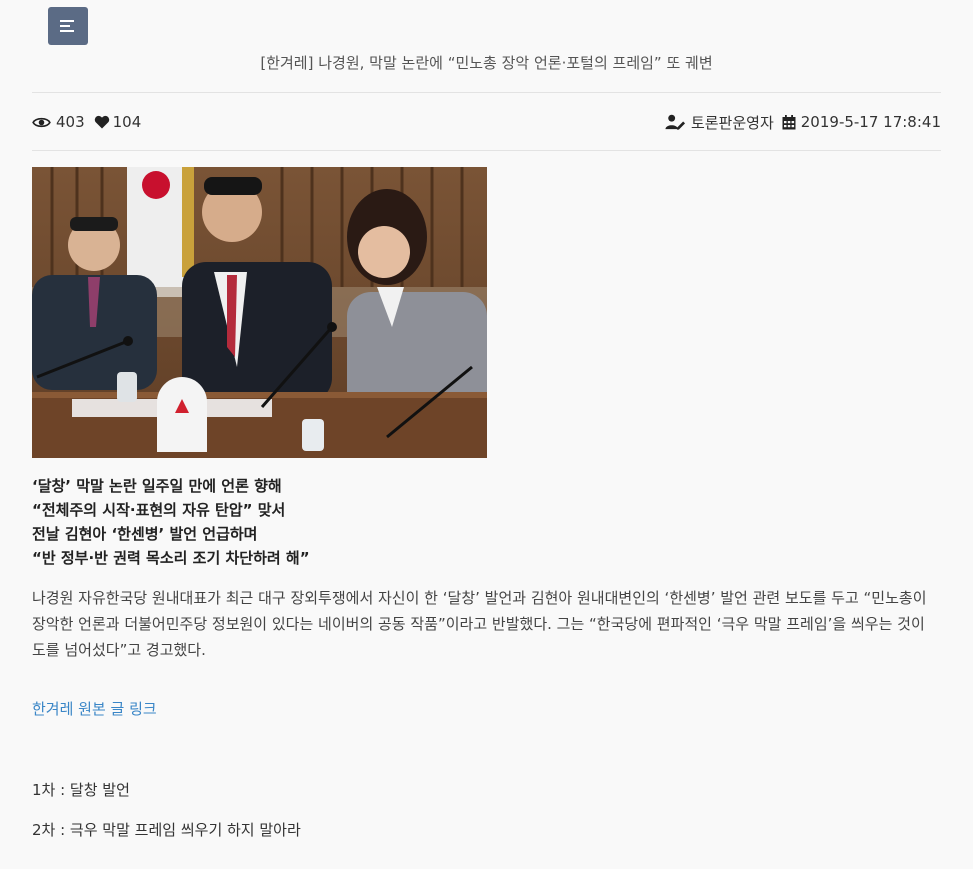  What do you see at coordinates (68, 26) in the screenshot?
I see `menu-button` at bounding box center [68, 26].